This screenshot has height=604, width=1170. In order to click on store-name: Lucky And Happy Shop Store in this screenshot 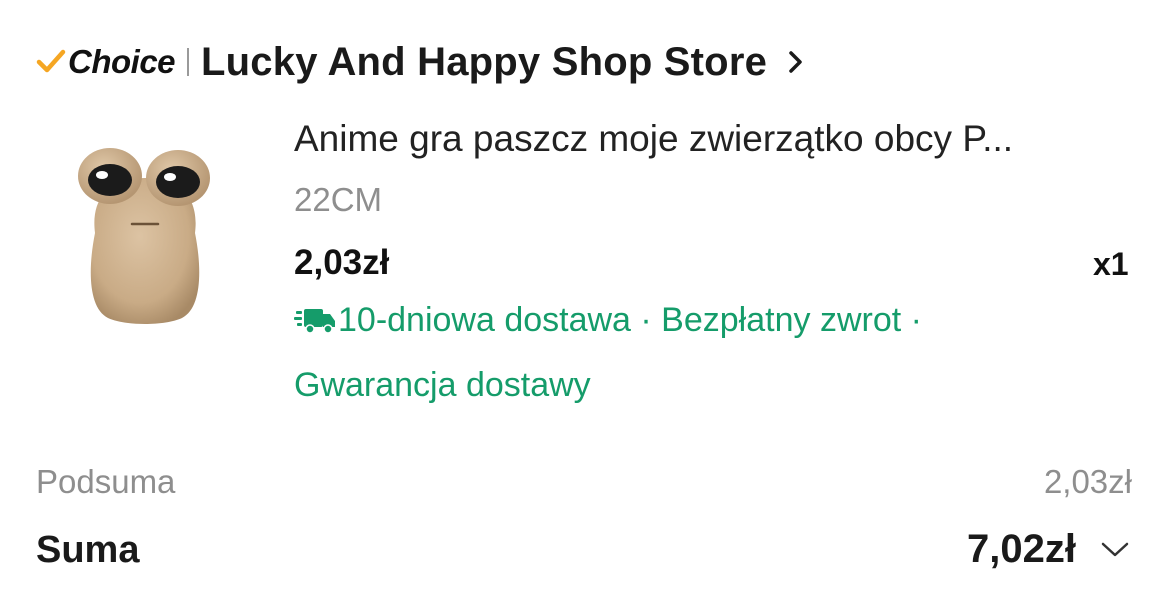, I will do `click(484, 62)`.